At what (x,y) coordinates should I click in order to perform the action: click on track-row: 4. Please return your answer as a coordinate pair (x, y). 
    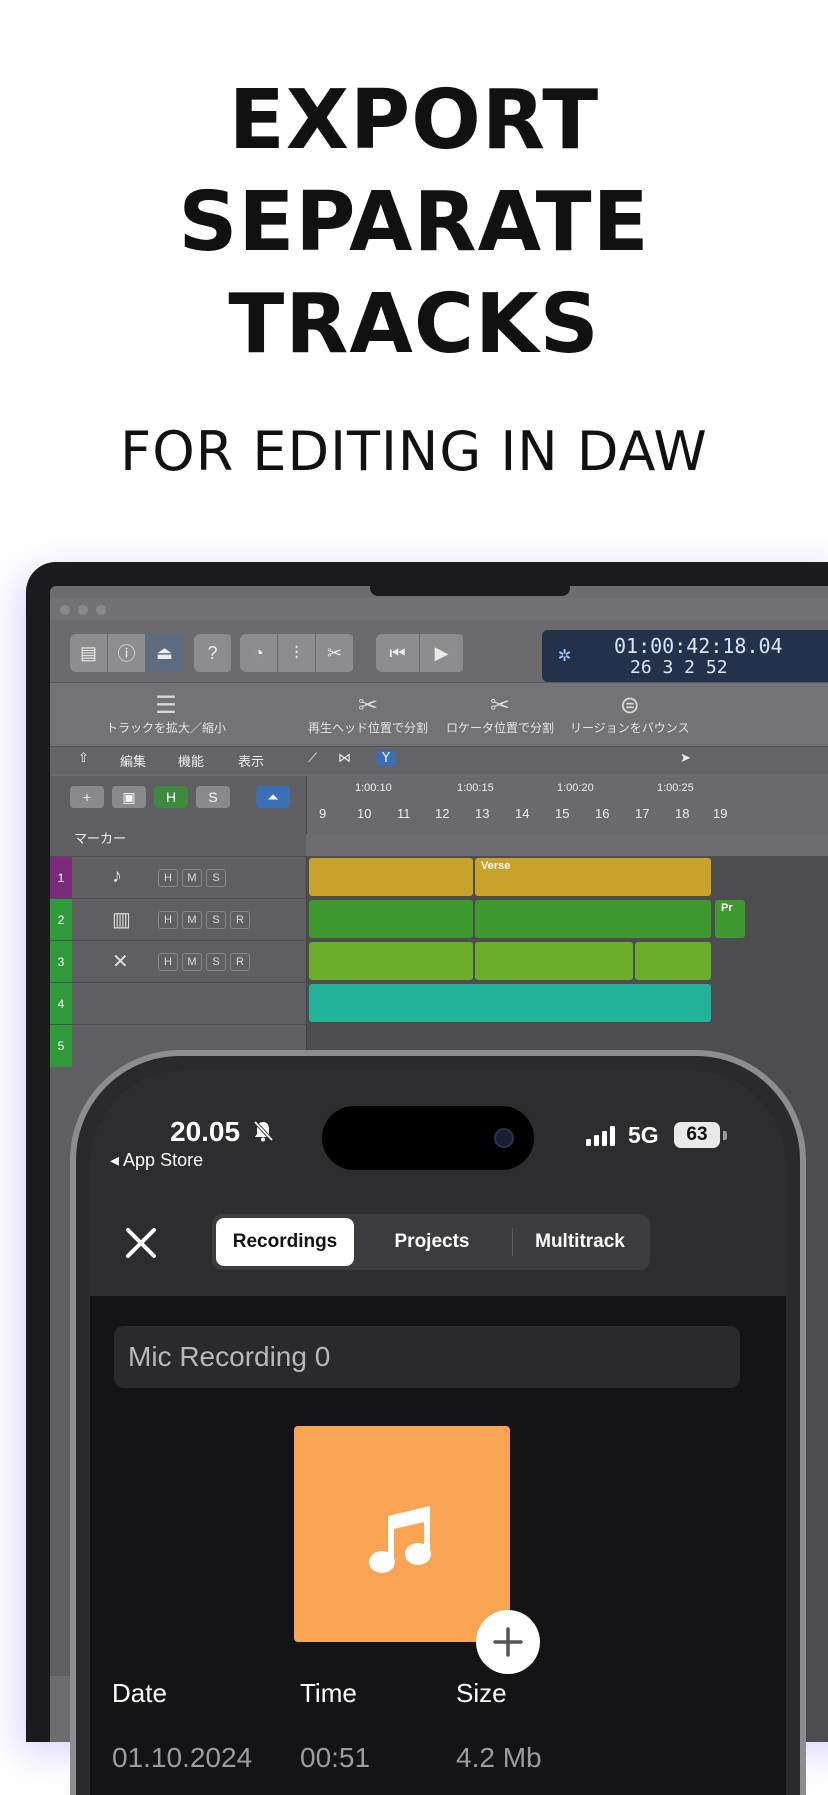
    Looking at the image, I should click on (178, 1003).